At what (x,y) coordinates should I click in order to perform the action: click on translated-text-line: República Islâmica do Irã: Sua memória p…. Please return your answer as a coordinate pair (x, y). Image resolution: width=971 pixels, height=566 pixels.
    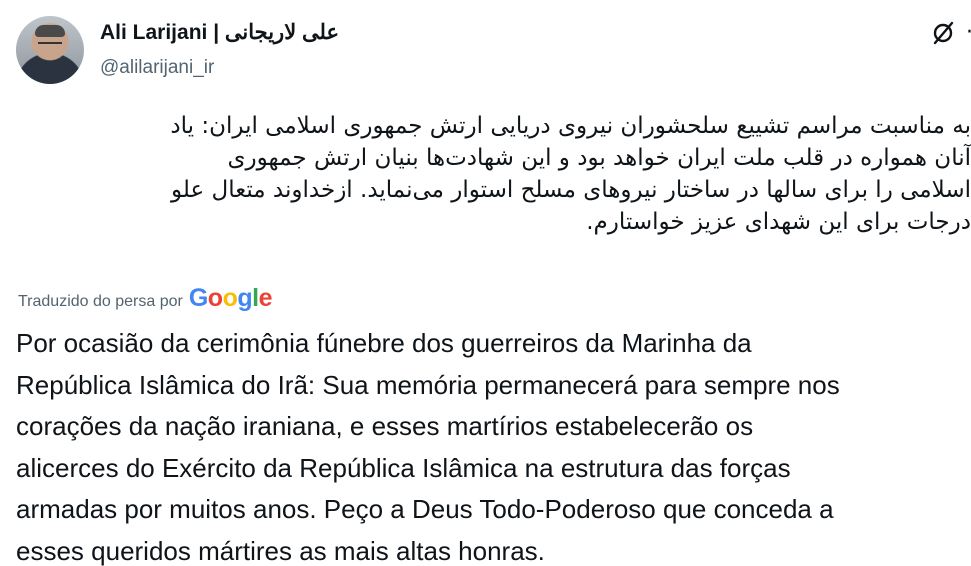
    Looking at the image, I should click on (428, 384).